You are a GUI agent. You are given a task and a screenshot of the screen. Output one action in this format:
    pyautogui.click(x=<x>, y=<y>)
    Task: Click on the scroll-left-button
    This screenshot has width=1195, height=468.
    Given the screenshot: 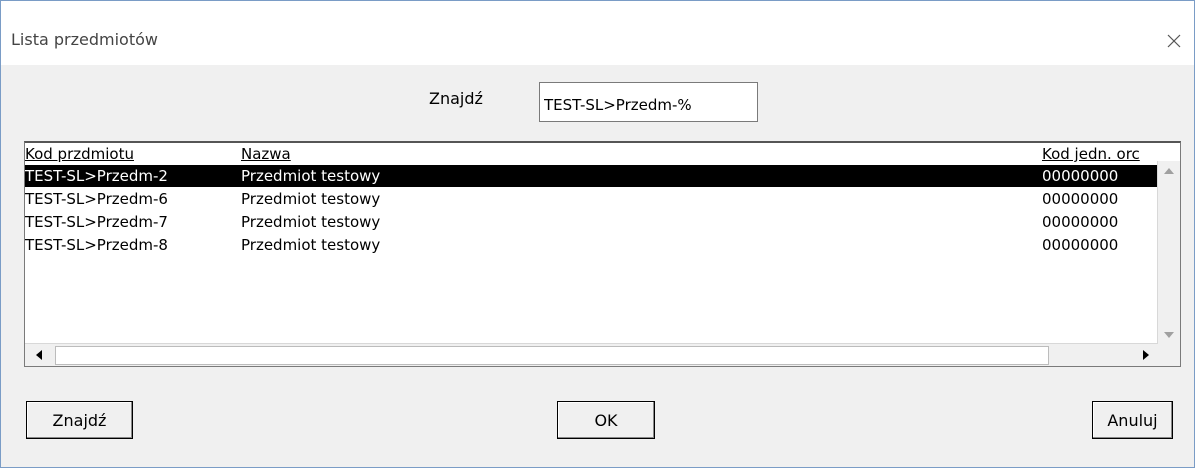 What is the action you would take?
    pyautogui.click(x=39, y=355)
    